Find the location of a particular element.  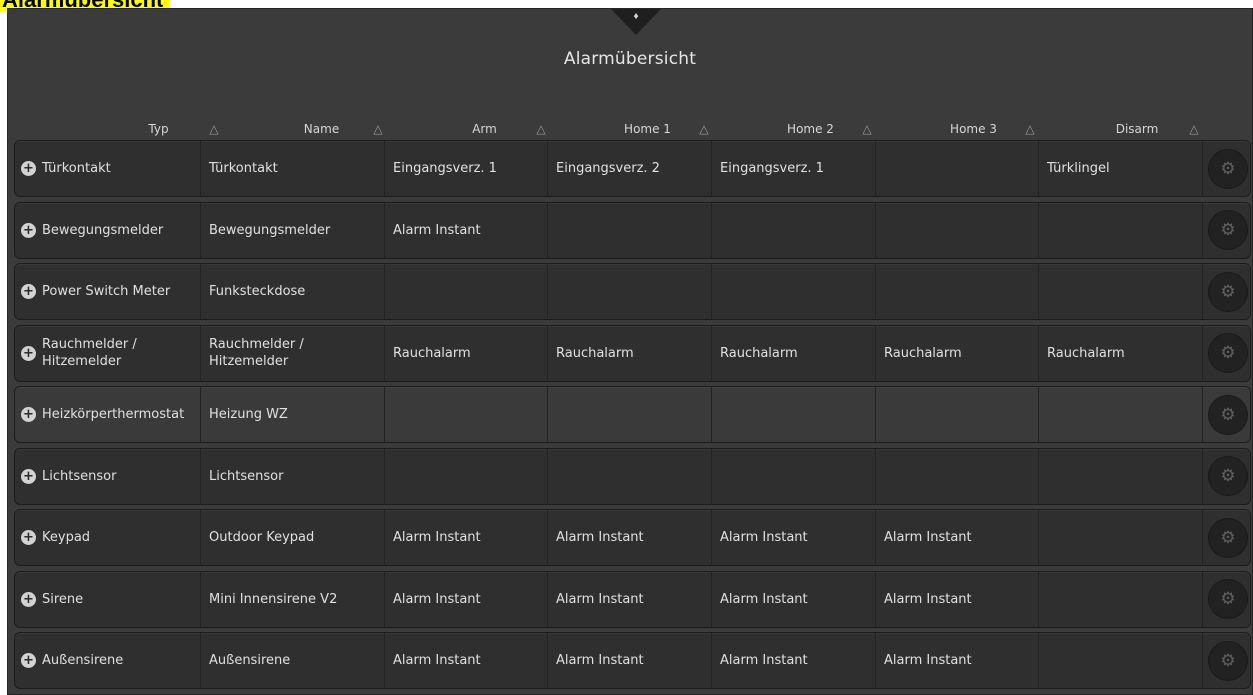

cell-name: Mini Innensirene V2 is located at coordinates (293, 599).